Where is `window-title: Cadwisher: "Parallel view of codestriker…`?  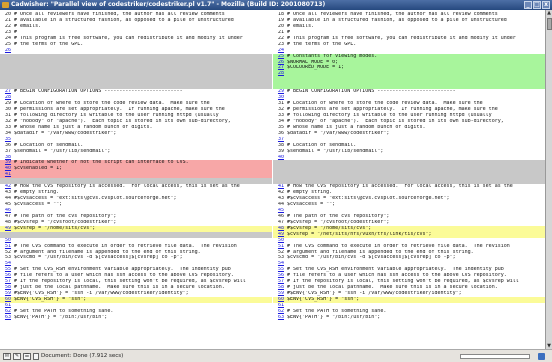 window-title: Cadwisher: "Parallel view of codestriker… is located at coordinates (168, 4).